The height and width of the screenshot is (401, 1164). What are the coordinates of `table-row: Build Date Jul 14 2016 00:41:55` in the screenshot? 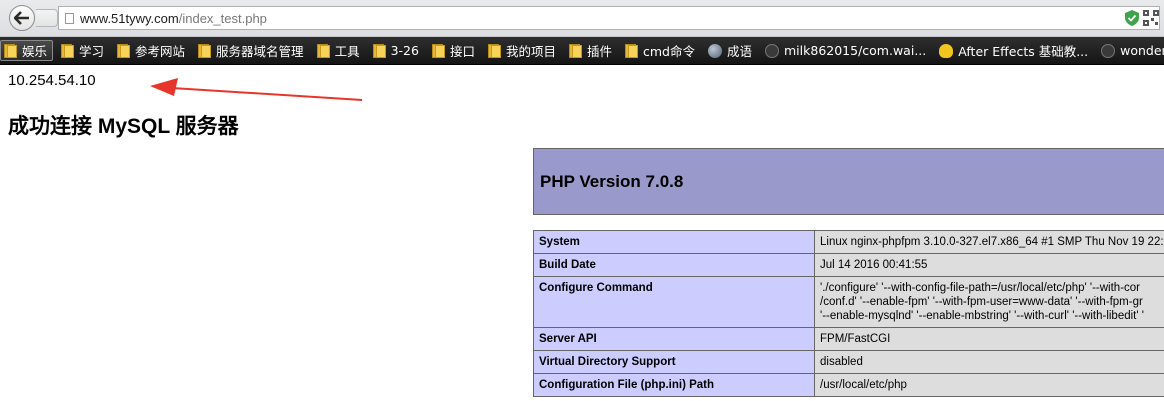 It's located at (848, 265).